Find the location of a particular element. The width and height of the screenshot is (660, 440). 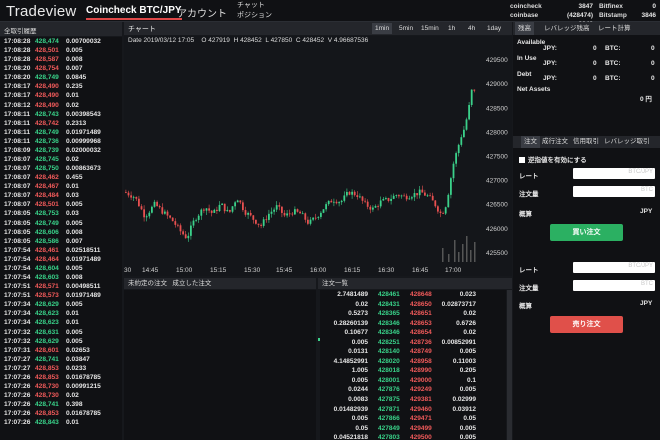

trade-row: 17:07:31 428,601 0.02653 is located at coordinates (61, 350).